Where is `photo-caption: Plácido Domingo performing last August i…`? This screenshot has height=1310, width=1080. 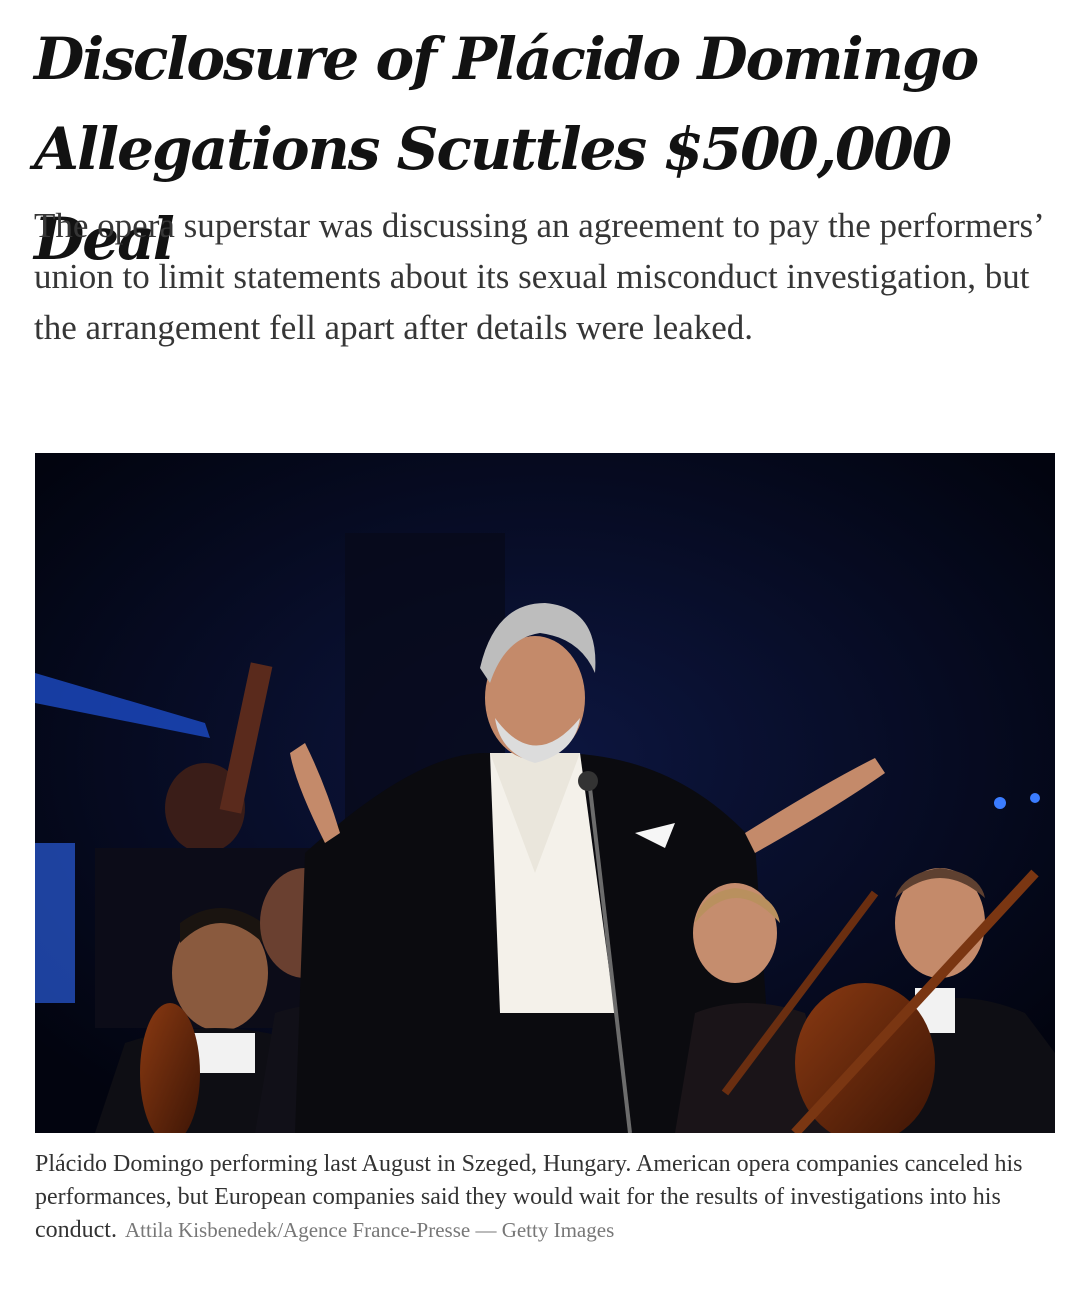 photo-caption: Plácido Domingo performing last August i… is located at coordinates (540, 1197).